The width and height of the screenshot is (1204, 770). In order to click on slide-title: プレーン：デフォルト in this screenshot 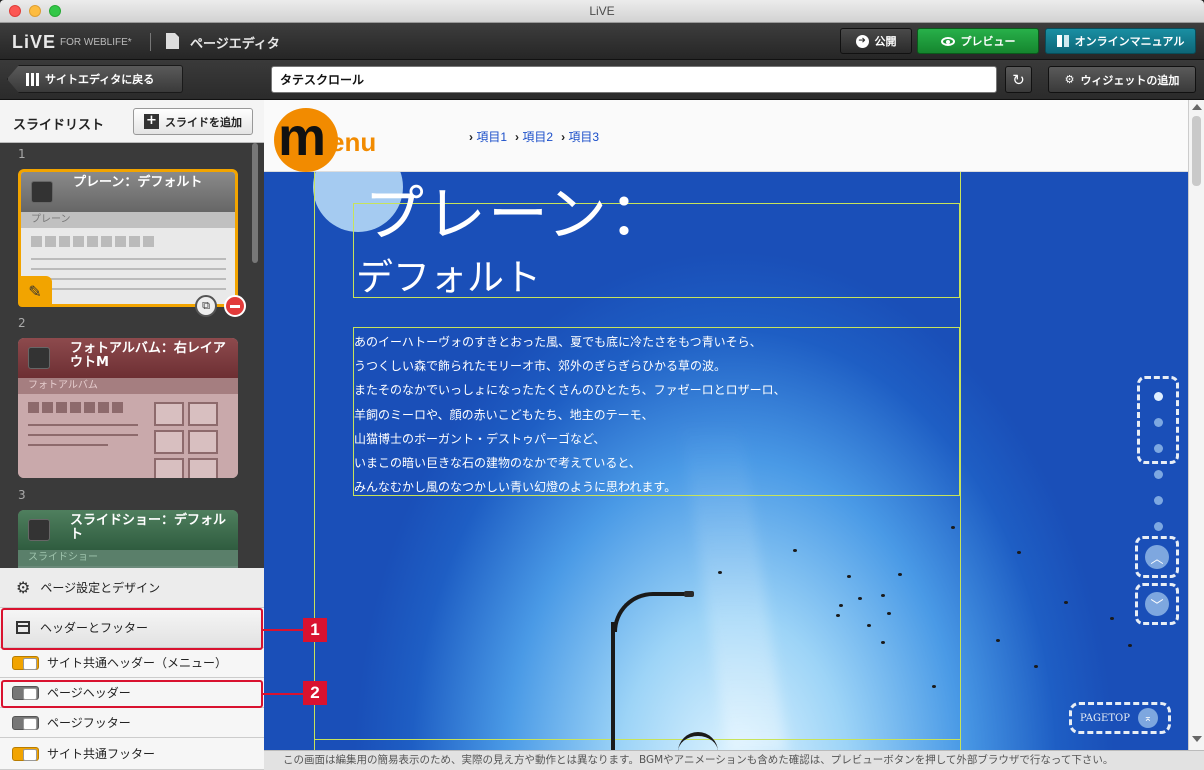, I will do `click(128, 192)`.